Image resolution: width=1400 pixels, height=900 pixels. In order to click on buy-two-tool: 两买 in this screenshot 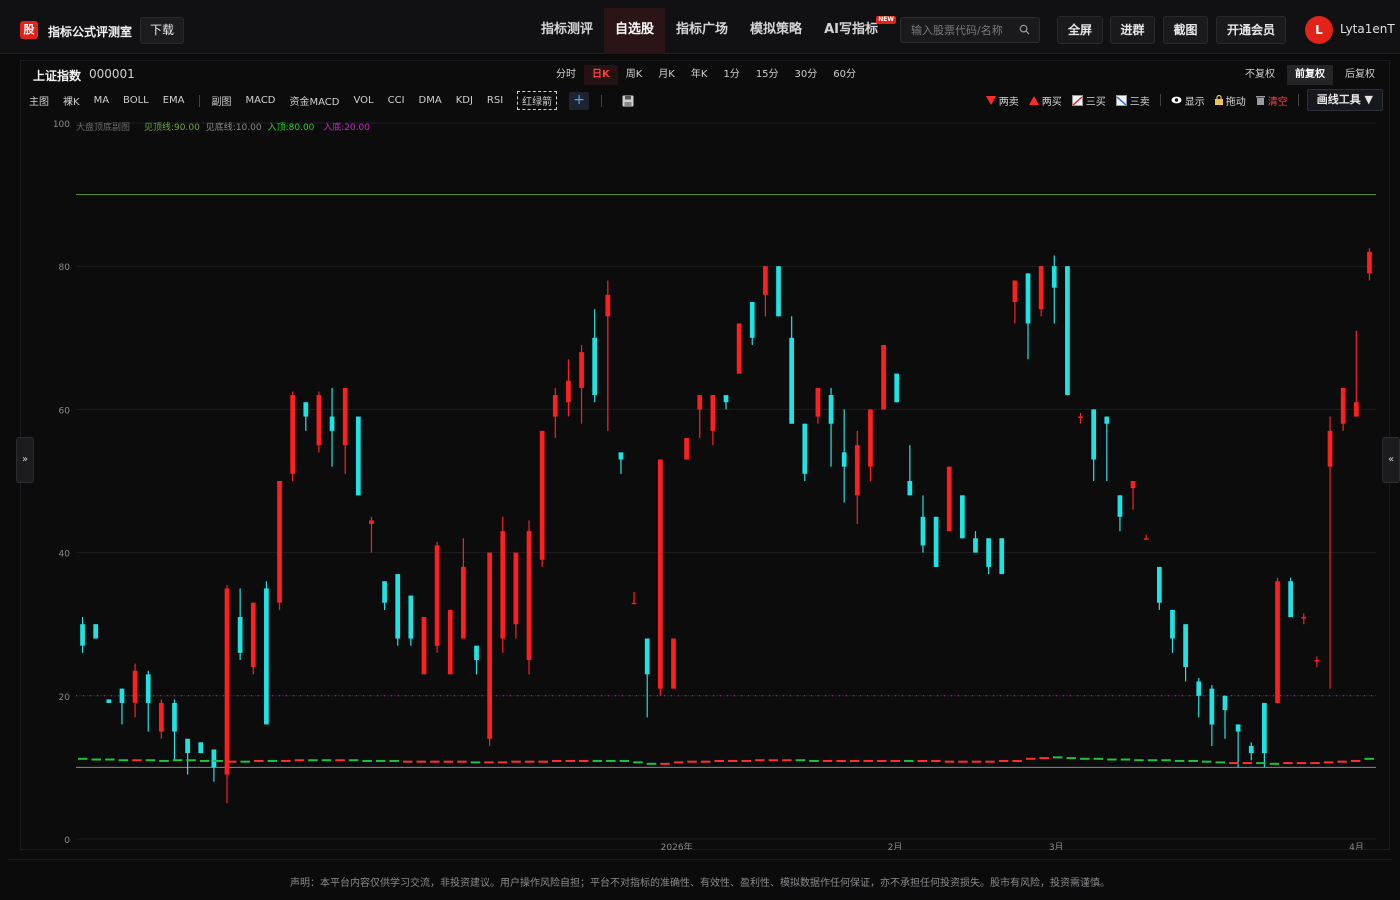, I will do `click(1045, 100)`.